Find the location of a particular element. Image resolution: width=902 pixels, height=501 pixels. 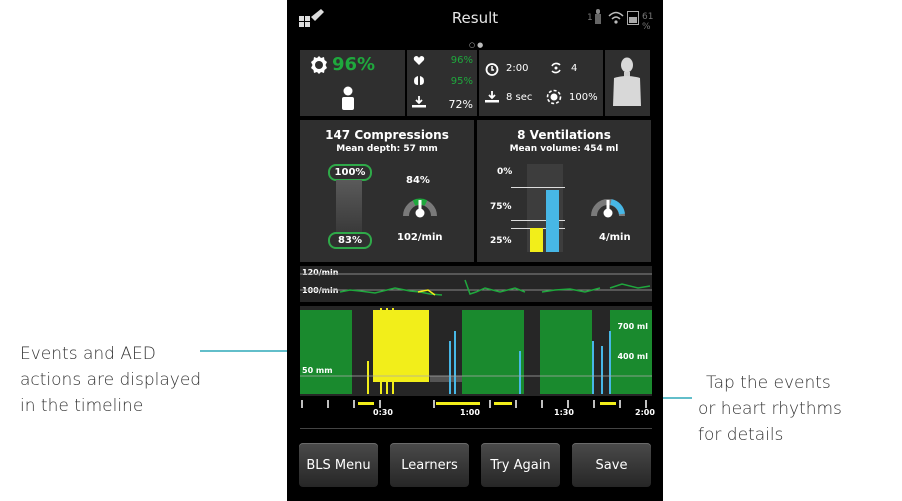

manikin-icon is located at coordinates (627, 81).